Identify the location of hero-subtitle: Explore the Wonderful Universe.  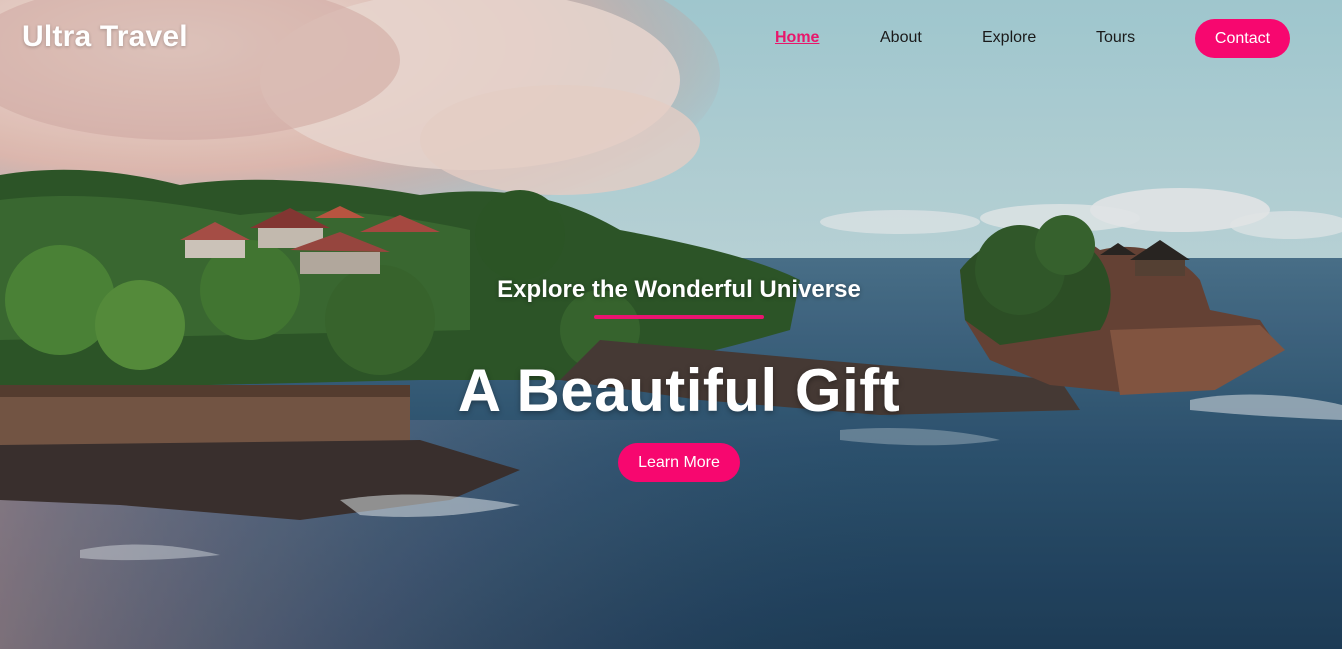
(679, 289).